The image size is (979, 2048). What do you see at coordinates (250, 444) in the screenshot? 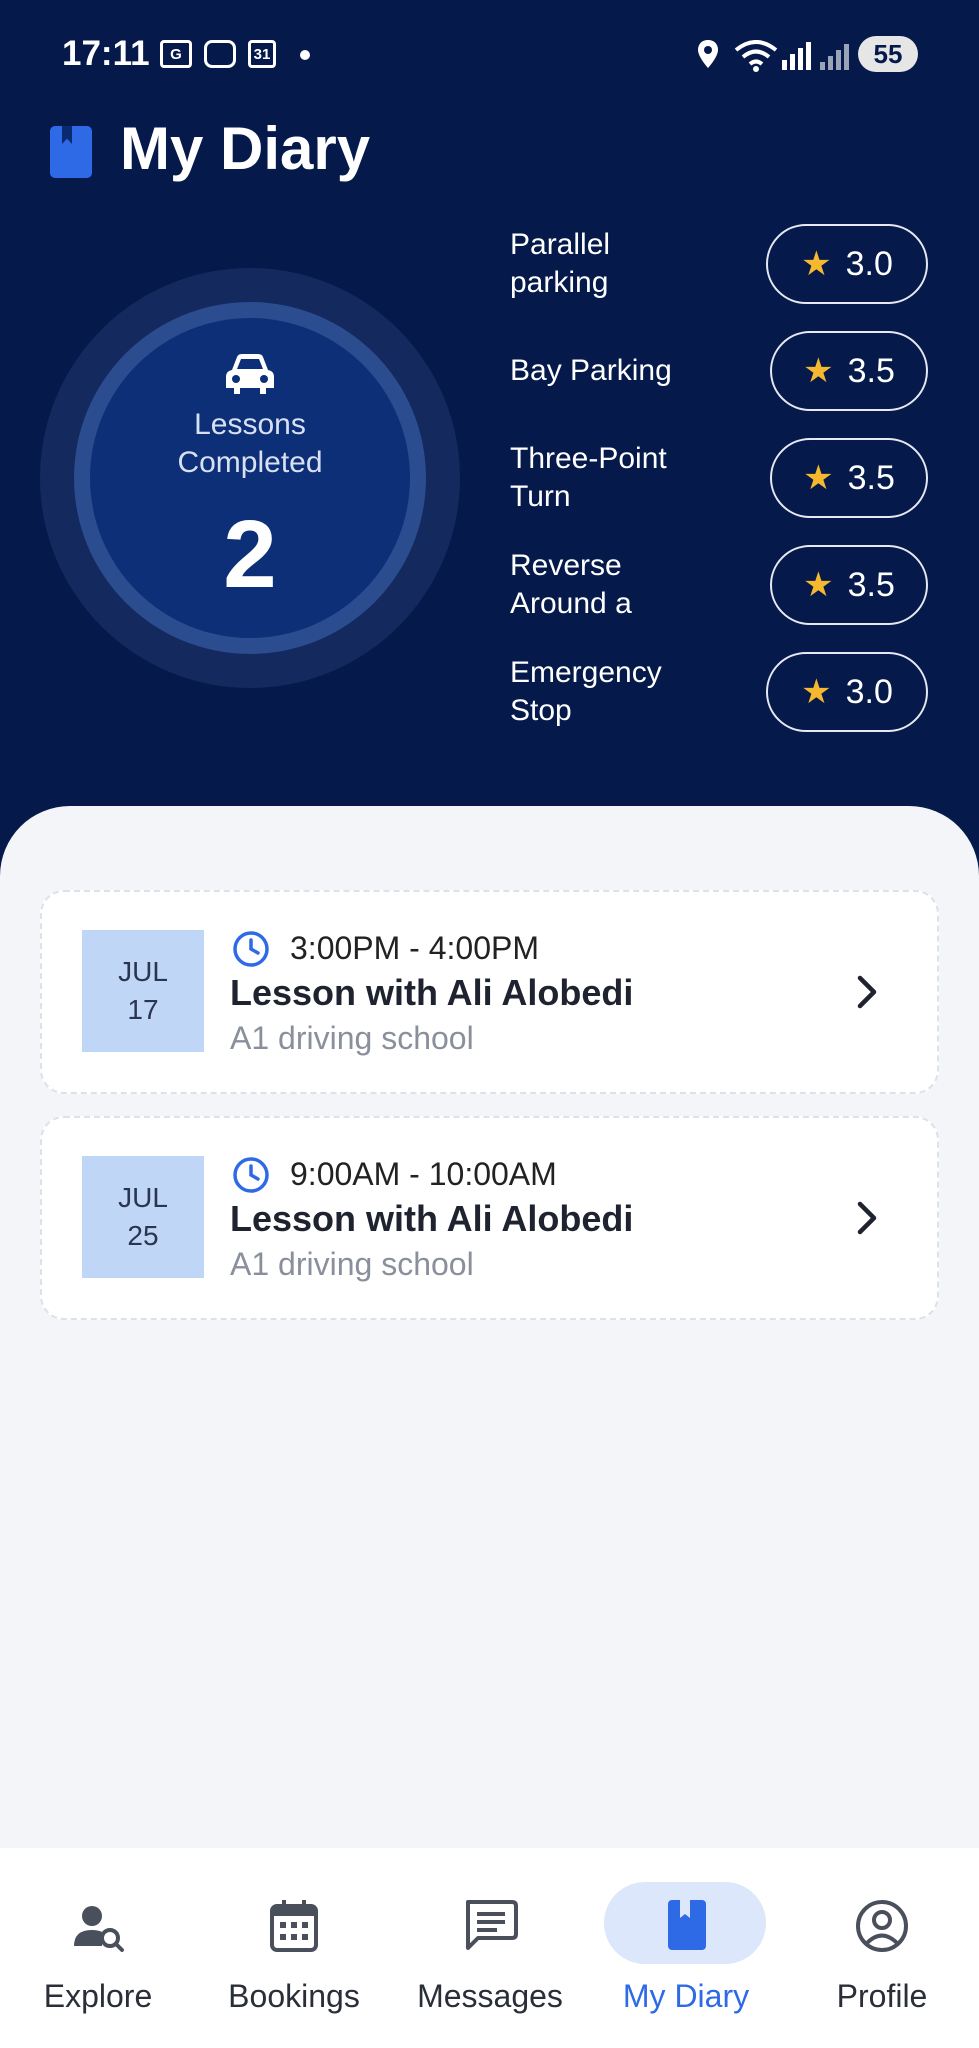
I see `lessons-completed-label: Lessons Completed` at bounding box center [250, 444].